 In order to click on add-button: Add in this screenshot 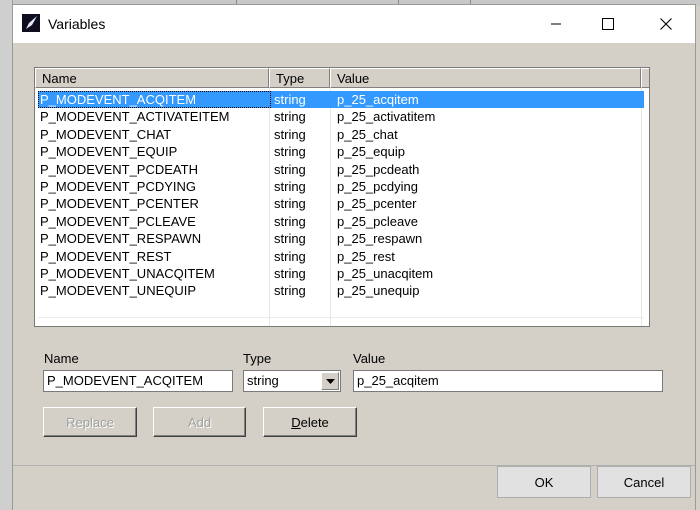, I will do `click(199, 422)`.